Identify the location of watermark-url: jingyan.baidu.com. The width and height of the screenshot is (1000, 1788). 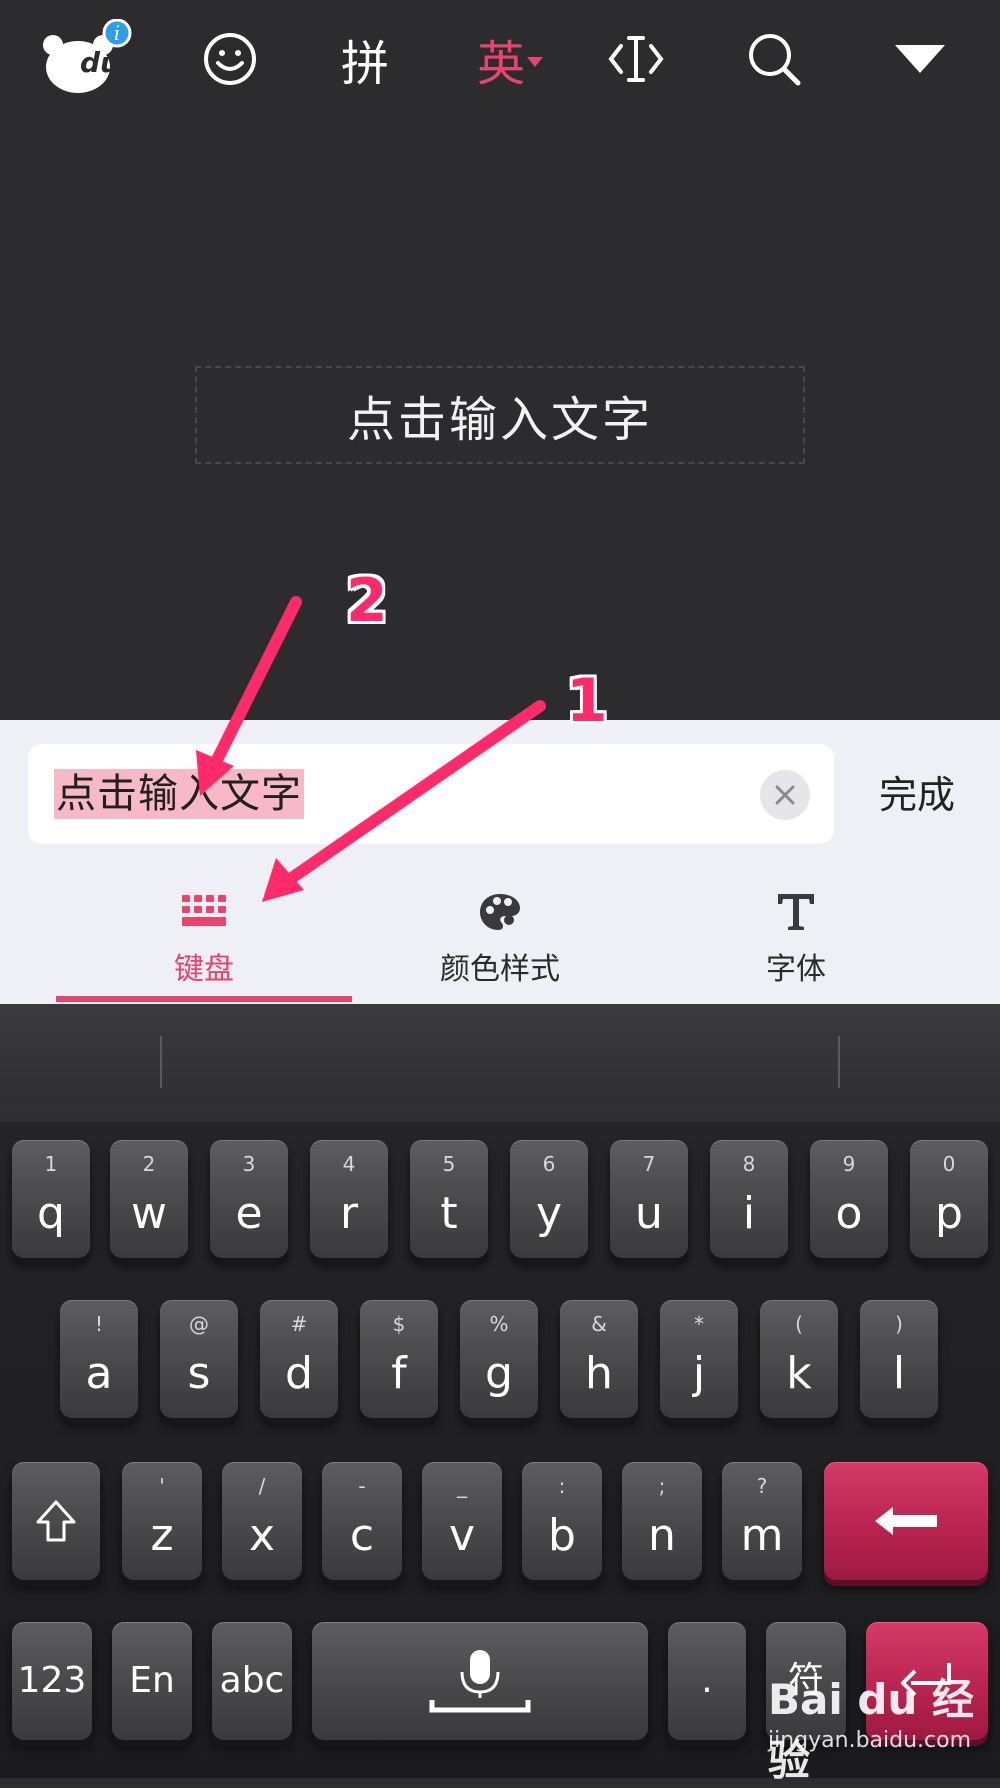
(870, 1740).